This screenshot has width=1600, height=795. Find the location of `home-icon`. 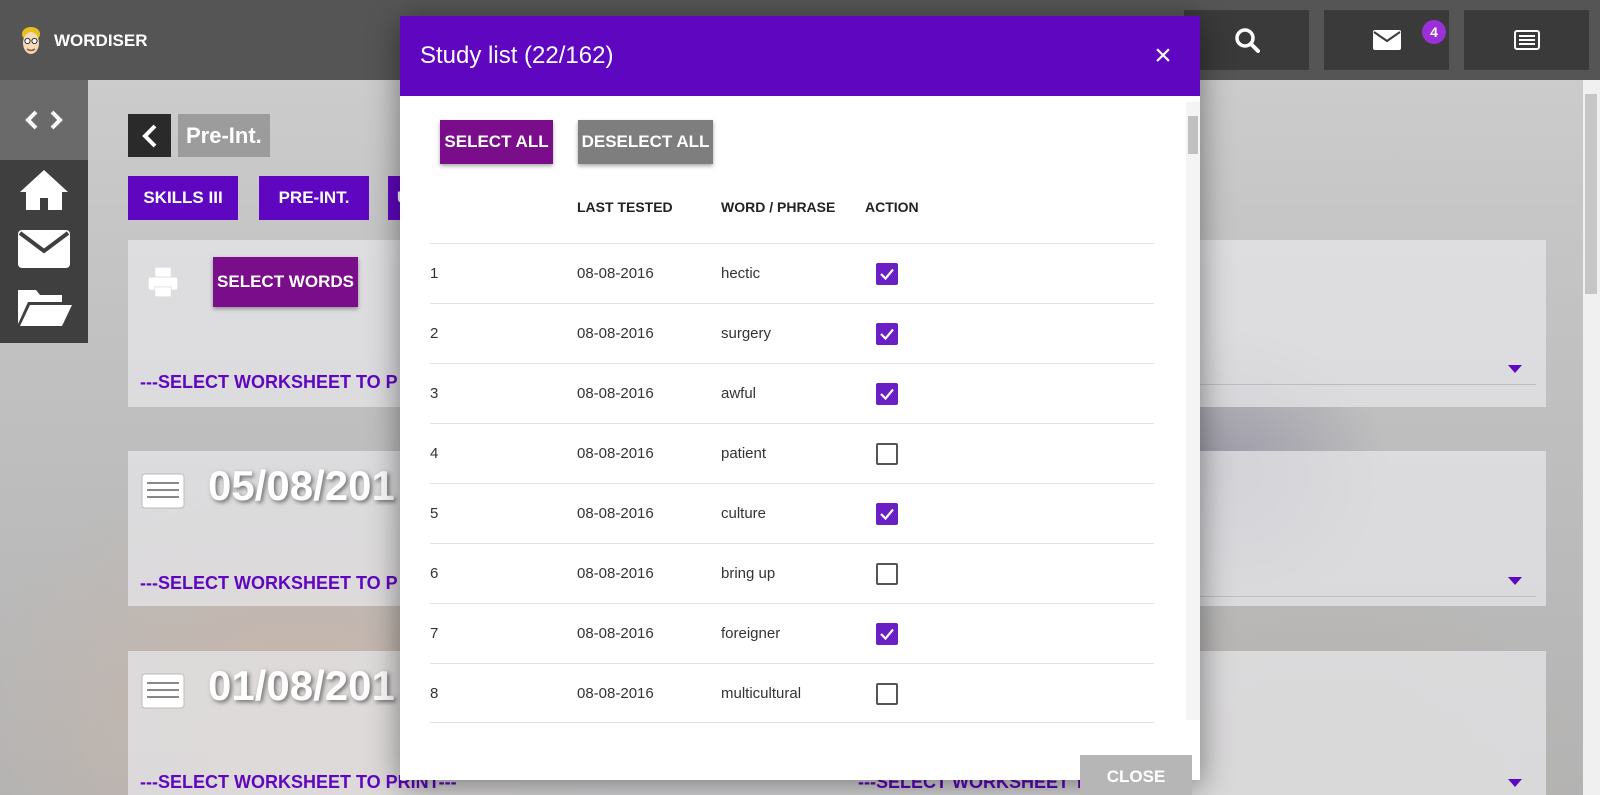

home-icon is located at coordinates (44, 190).